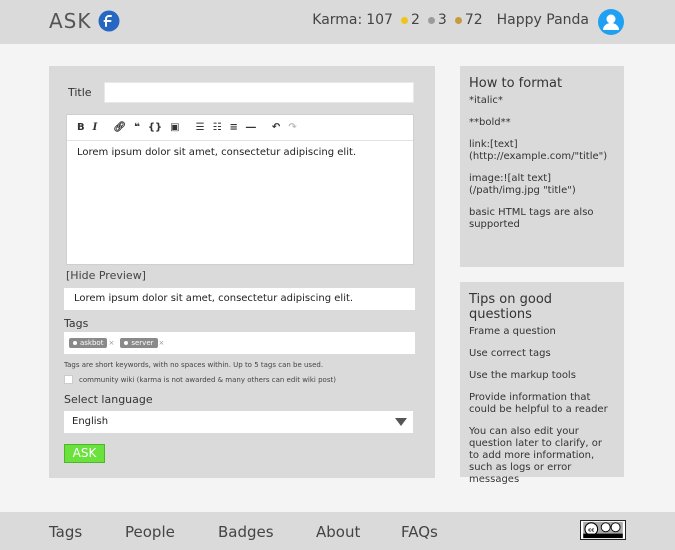 The height and width of the screenshot is (550, 675). What do you see at coordinates (458, 20) in the screenshot?
I see `bronze-badge-icon` at bounding box center [458, 20].